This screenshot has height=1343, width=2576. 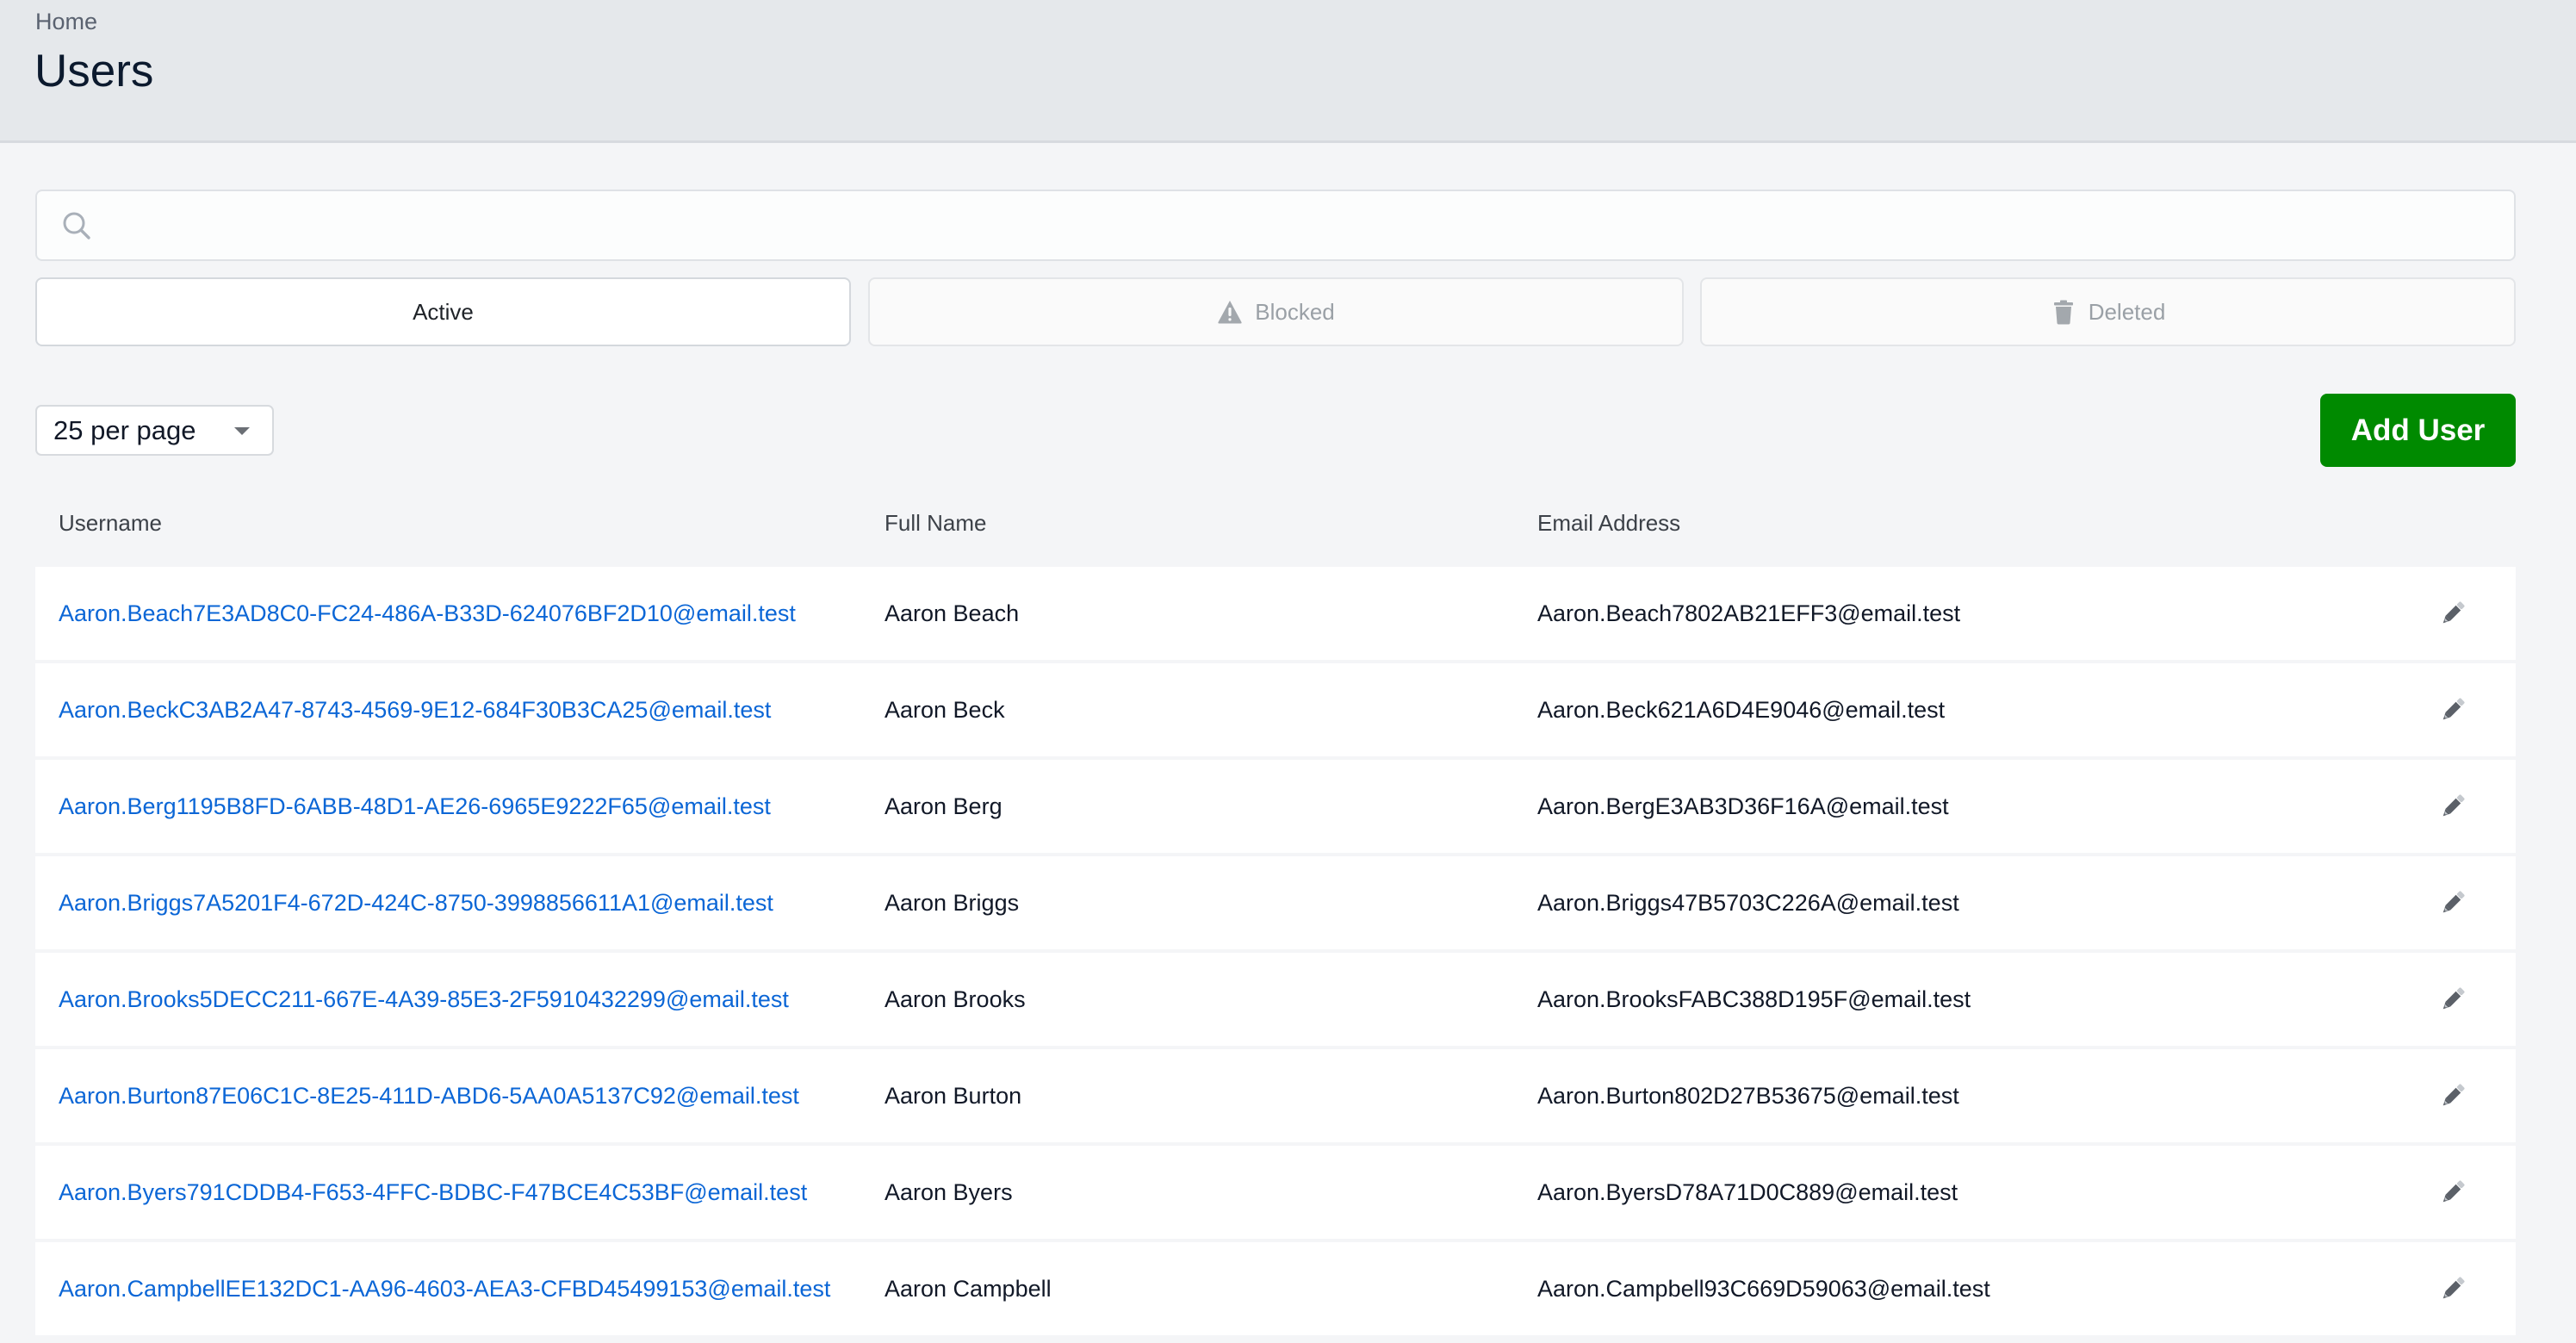 What do you see at coordinates (1747, 1192) in the screenshot?
I see `email-address: Aaron.ByersD78A71D0C889@email.test` at bounding box center [1747, 1192].